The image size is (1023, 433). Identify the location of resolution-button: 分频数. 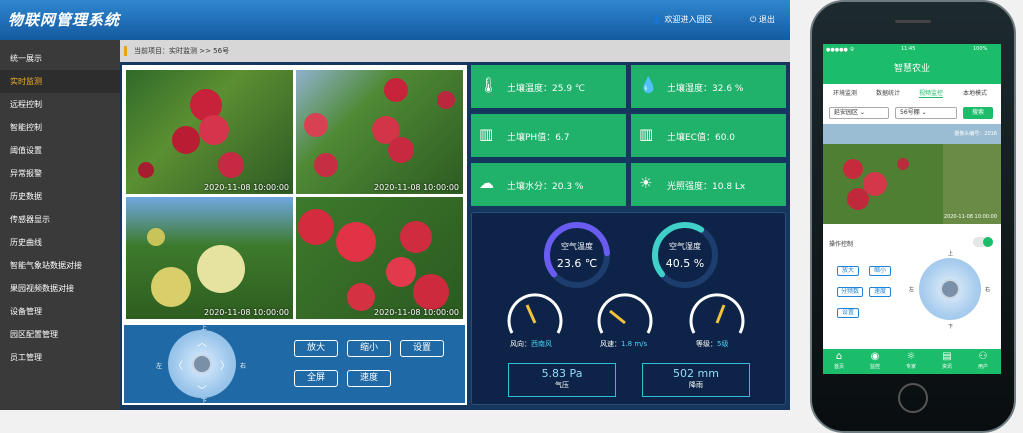
(850, 292).